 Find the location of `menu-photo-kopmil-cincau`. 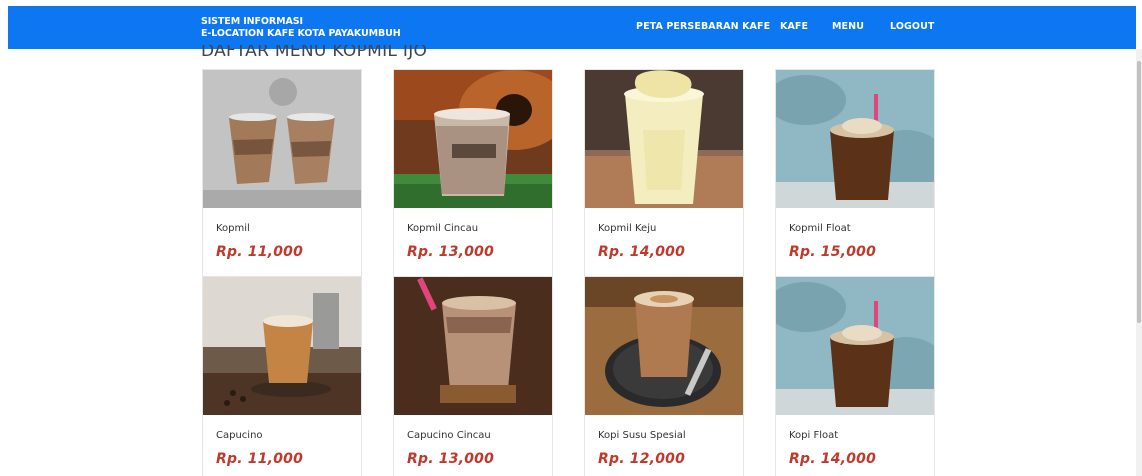

menu-photo-kopmil-cincau is located at coordinates (473, 139).